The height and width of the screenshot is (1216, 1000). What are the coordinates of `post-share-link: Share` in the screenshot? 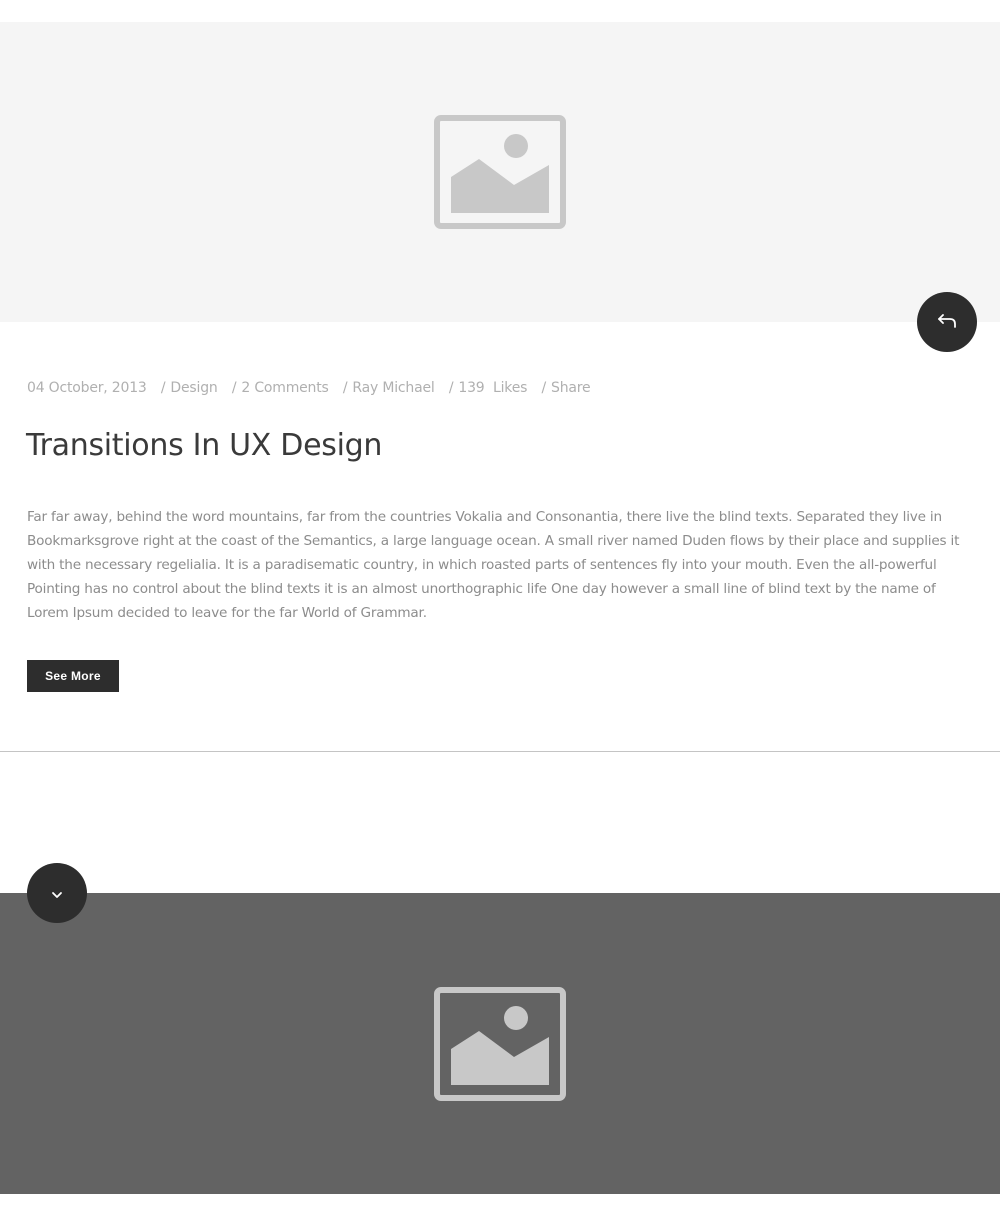 It's located at (571, 388).